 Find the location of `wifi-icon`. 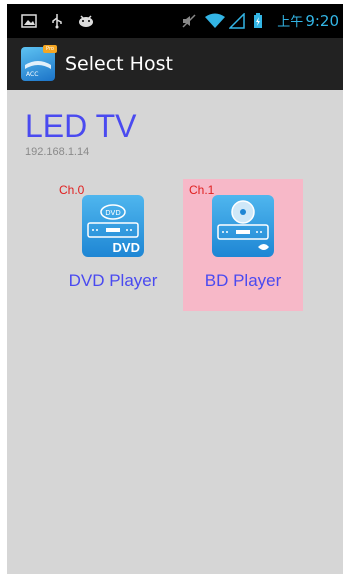

wifi-icon is located at coordinates (215, 21).